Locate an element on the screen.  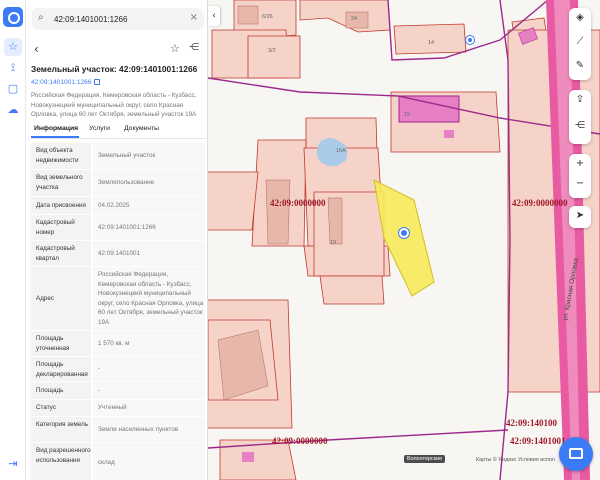
row-key: Вид объекта недвижимости is located at coordinates (61, 156).